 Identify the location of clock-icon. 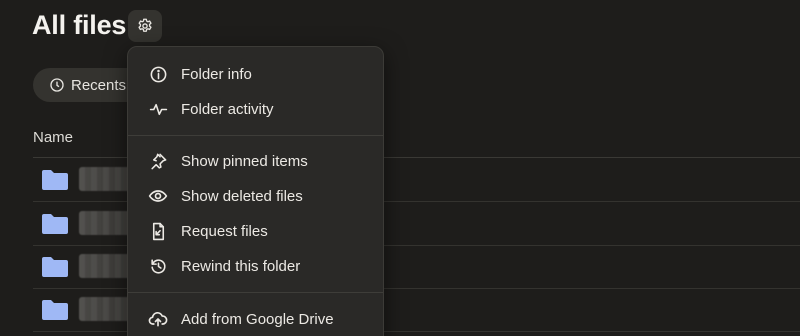
(57, 85).